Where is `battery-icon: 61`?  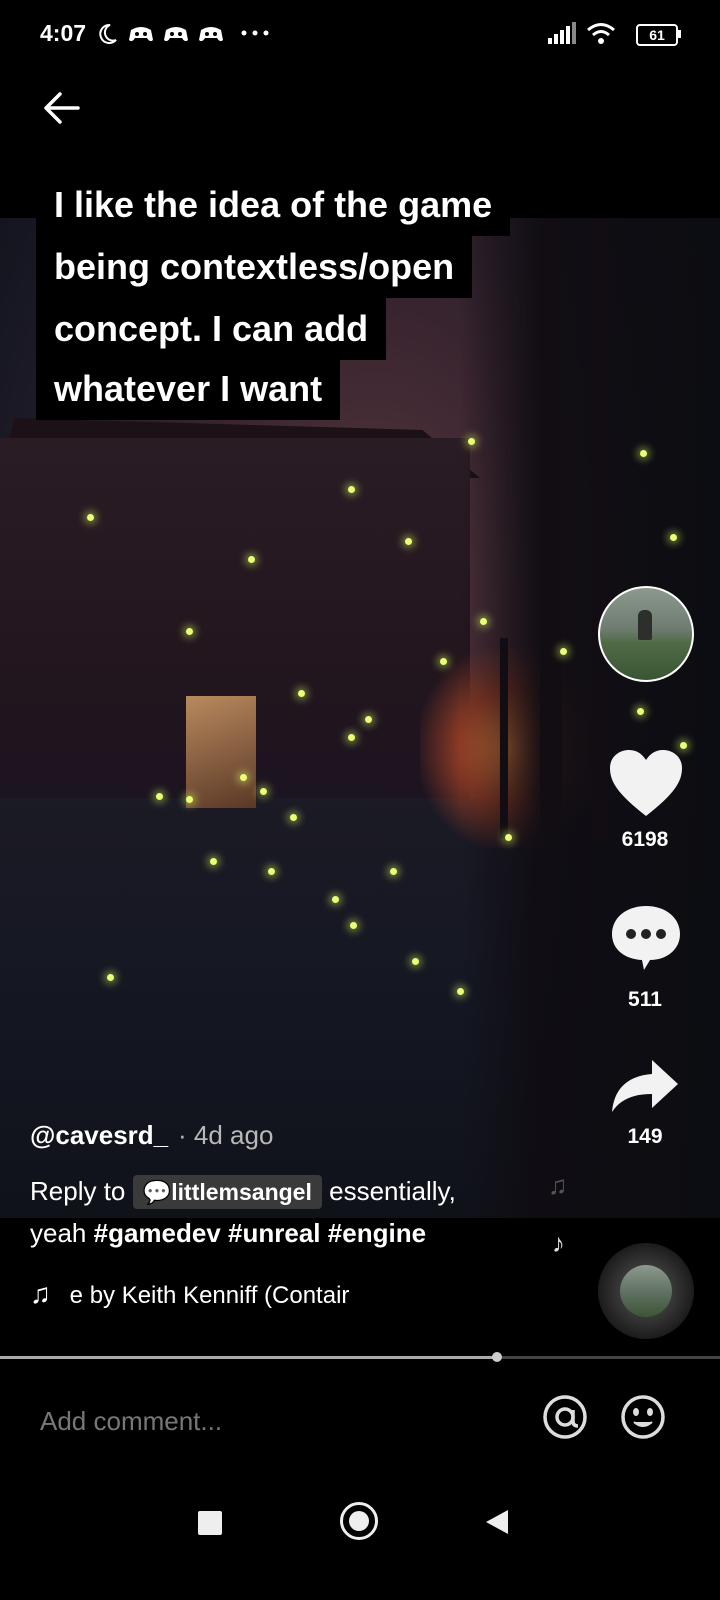
battery-icon: 61 is located at coordinates (657, 35).